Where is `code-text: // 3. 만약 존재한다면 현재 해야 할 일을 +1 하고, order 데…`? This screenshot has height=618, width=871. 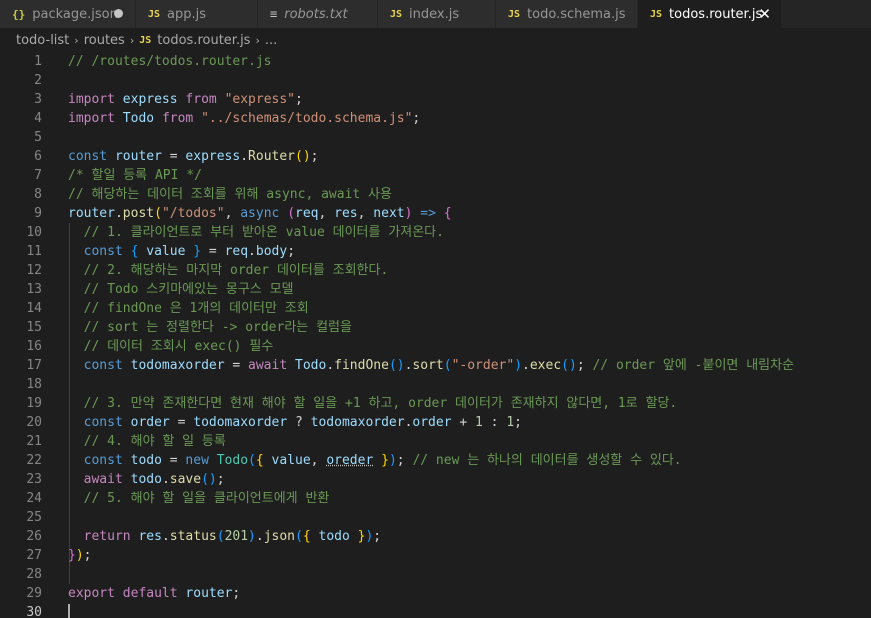
code-text: // 3. 만약 존재한다면 현재 해야 할 일을 +1 하고, order 데… is located at coordinates (380, 403).